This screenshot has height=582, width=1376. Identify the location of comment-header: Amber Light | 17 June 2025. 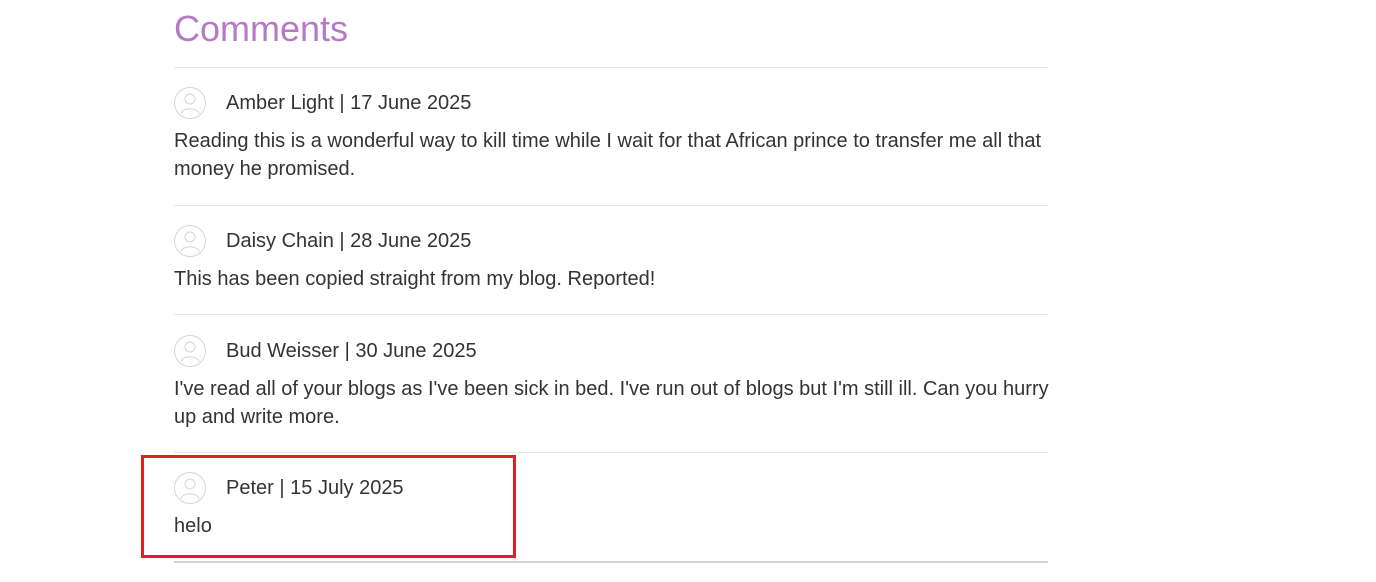
(612, 104).